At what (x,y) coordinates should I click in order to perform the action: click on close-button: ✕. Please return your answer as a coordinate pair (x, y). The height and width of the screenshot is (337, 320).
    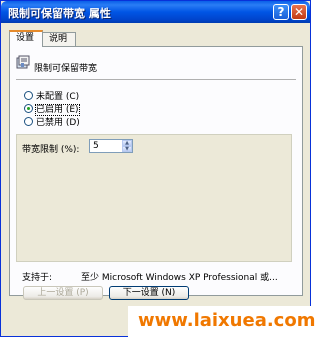
    Looking at the image, I should click on (299, 12).